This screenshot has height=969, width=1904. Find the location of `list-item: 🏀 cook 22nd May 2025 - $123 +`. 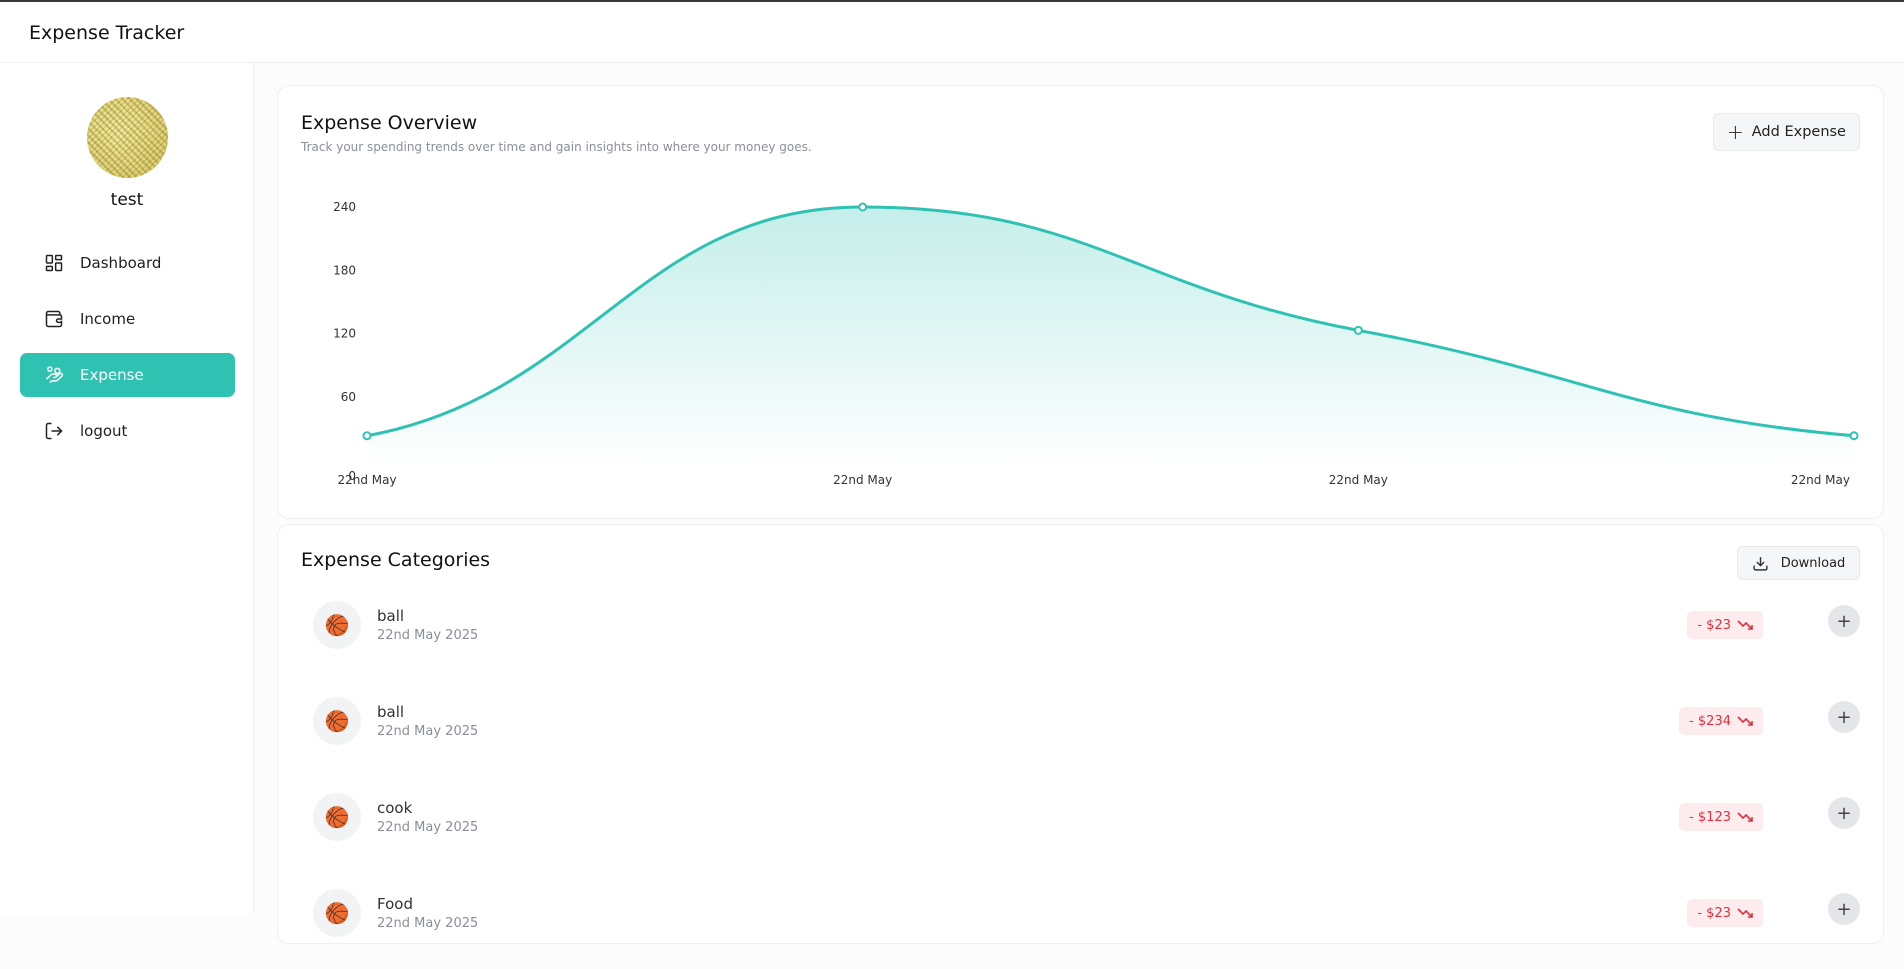

list-item: 🏀 cook 22nd May 2025 - $123 + is located at coordinates (1081, 833).